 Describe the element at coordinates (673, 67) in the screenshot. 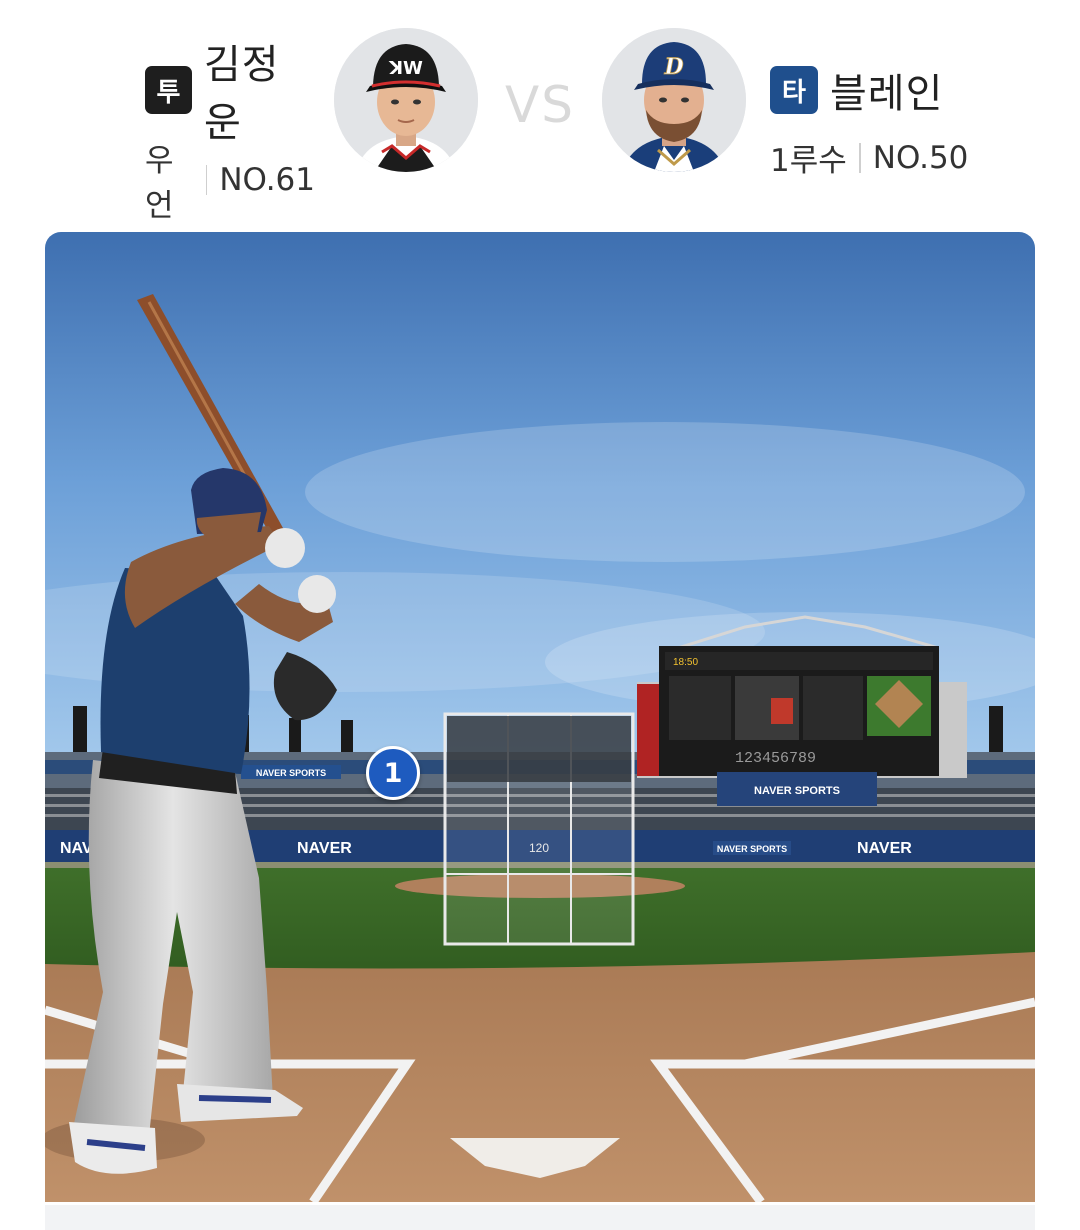

I see `svg-text: D` at that location.